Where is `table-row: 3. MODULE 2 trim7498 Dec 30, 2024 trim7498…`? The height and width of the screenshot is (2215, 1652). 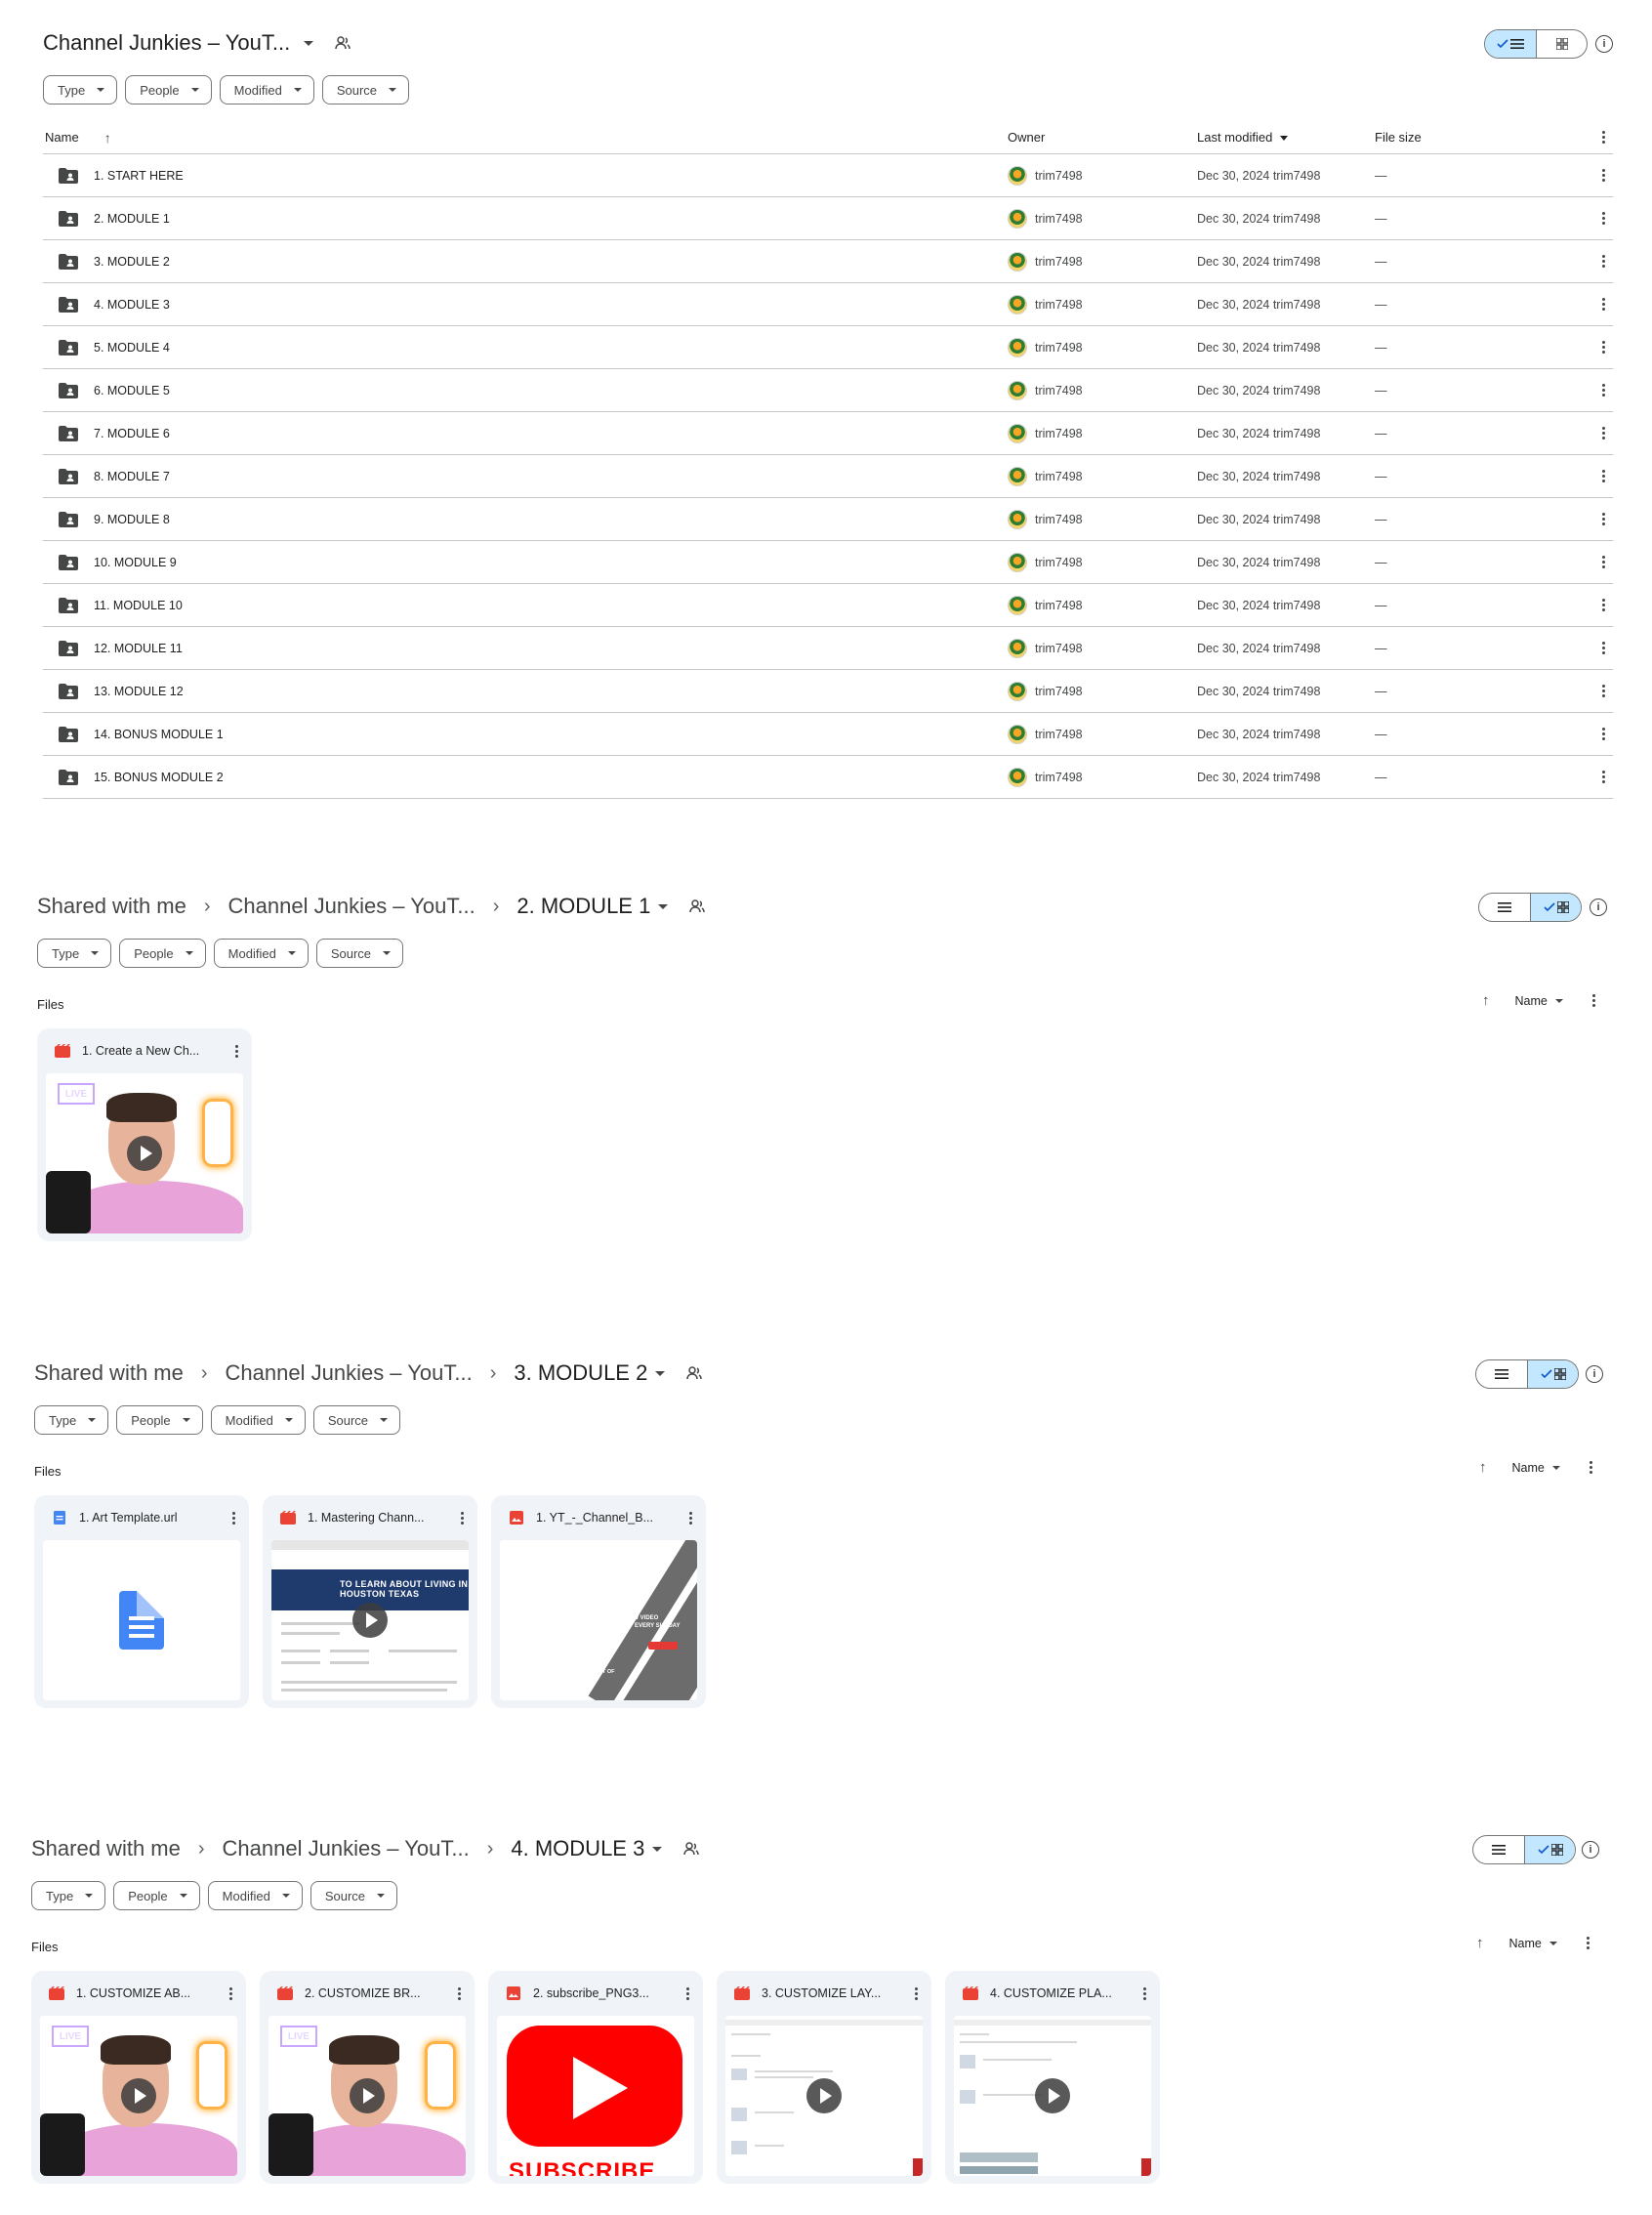
table-row: 3. MODULE 2 trim7498 Dec 30, 2024 trim7498… is located at coordinates (828, 261).